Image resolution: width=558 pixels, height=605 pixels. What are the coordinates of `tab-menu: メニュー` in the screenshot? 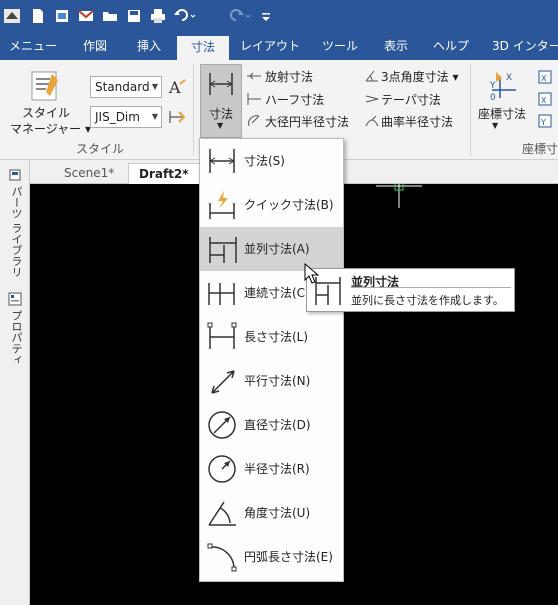 It's located at (33, 46).